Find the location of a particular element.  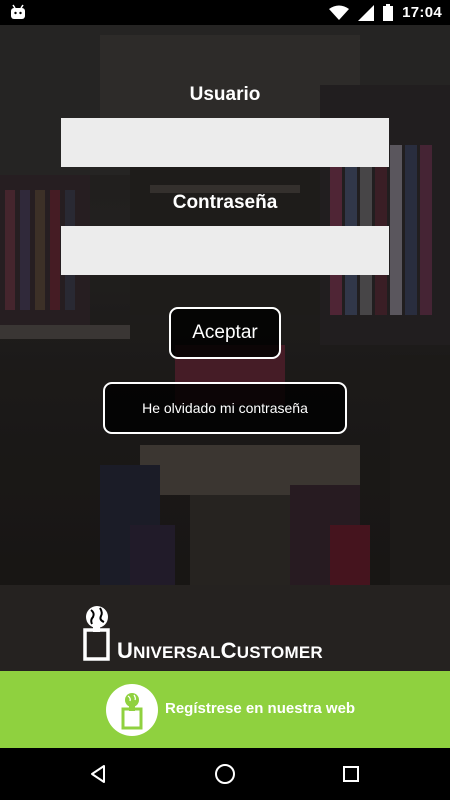

username-label: Usuario is located at coordinates (225, 94).